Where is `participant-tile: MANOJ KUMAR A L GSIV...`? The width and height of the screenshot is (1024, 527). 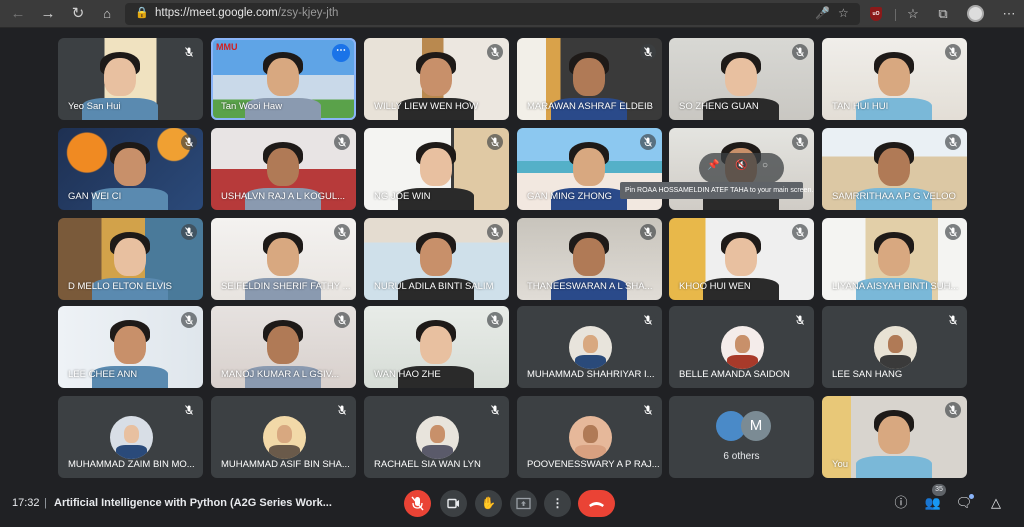
participant-tile: MANOJ KUMAR A L GSIV... is located at coordinates (283, 347).